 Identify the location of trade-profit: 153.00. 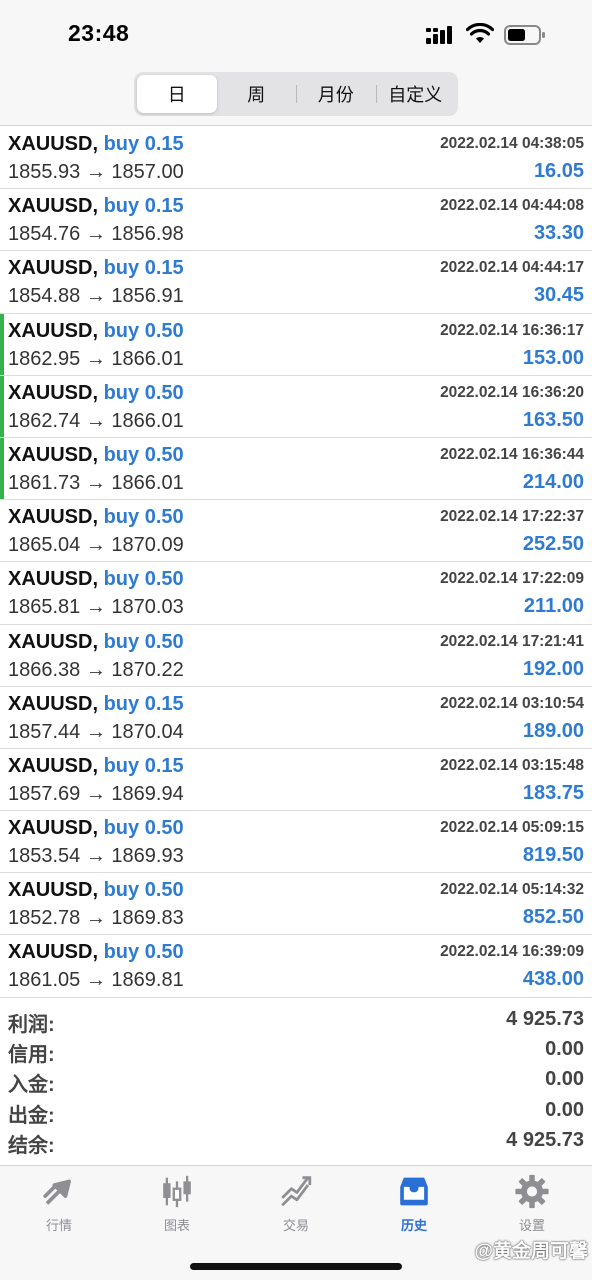
(553, 357).